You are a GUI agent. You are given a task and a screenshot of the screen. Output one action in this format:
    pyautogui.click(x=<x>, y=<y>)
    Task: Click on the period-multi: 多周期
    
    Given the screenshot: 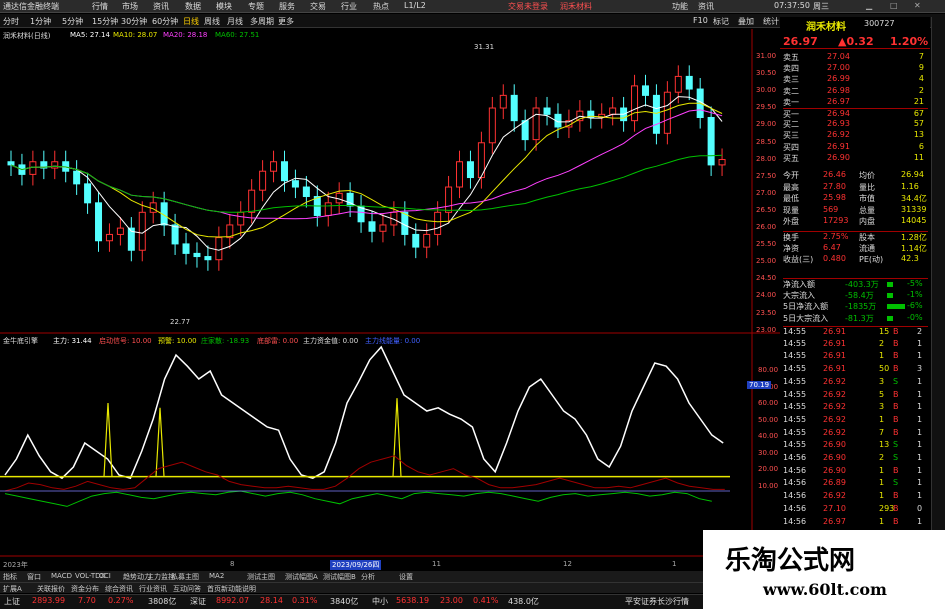 What is the action you would take?
    pyautogui.click(x=262, y=21)
    